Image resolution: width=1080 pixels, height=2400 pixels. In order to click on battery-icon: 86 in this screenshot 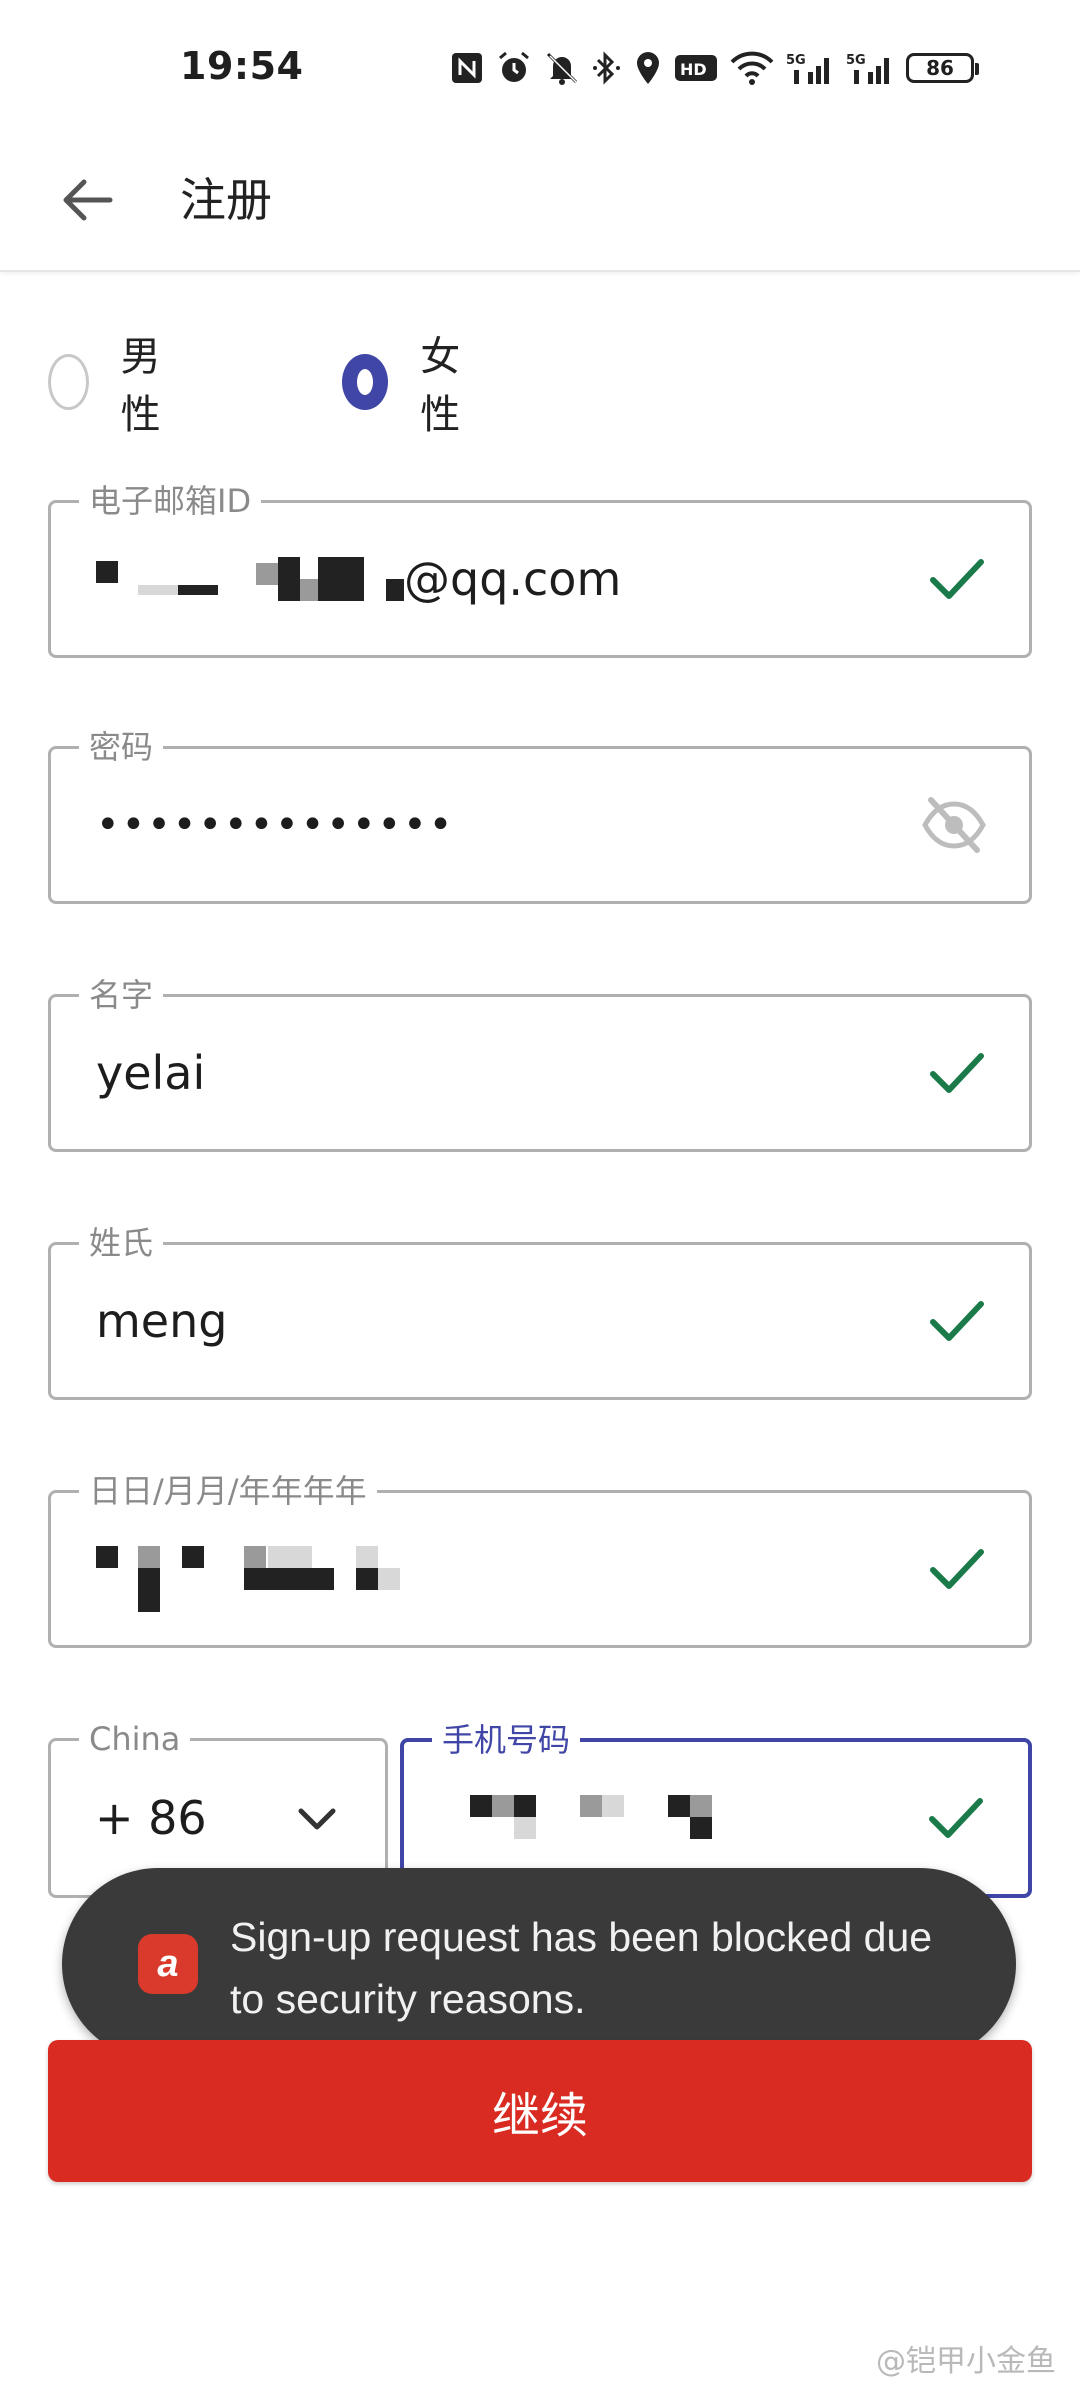, I will do `click(942, 68)`.